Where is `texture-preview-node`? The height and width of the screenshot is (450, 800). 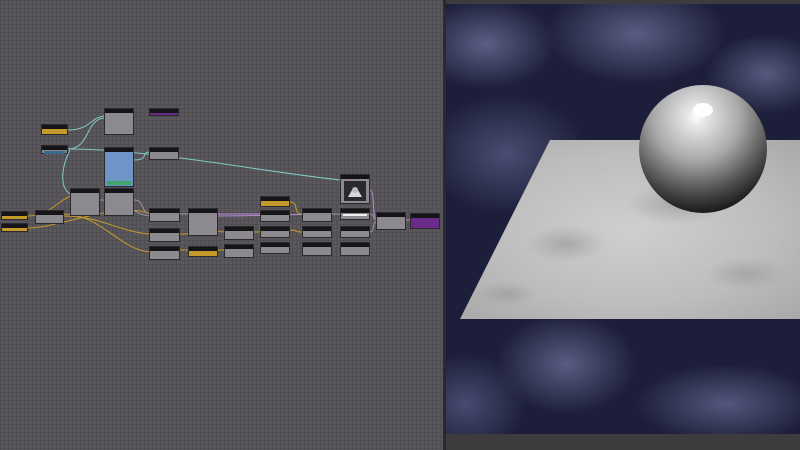 texture-preview-node is located at coordinates (119, 167).